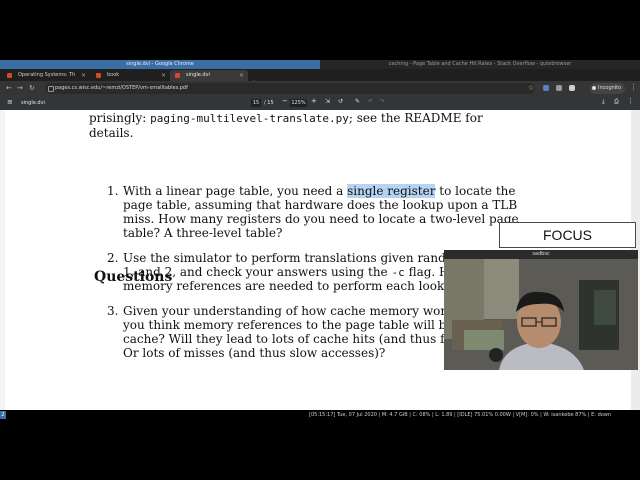 This screenshot has width=640, height=480. I want to click on page-total: / 15, so click(269, 103).